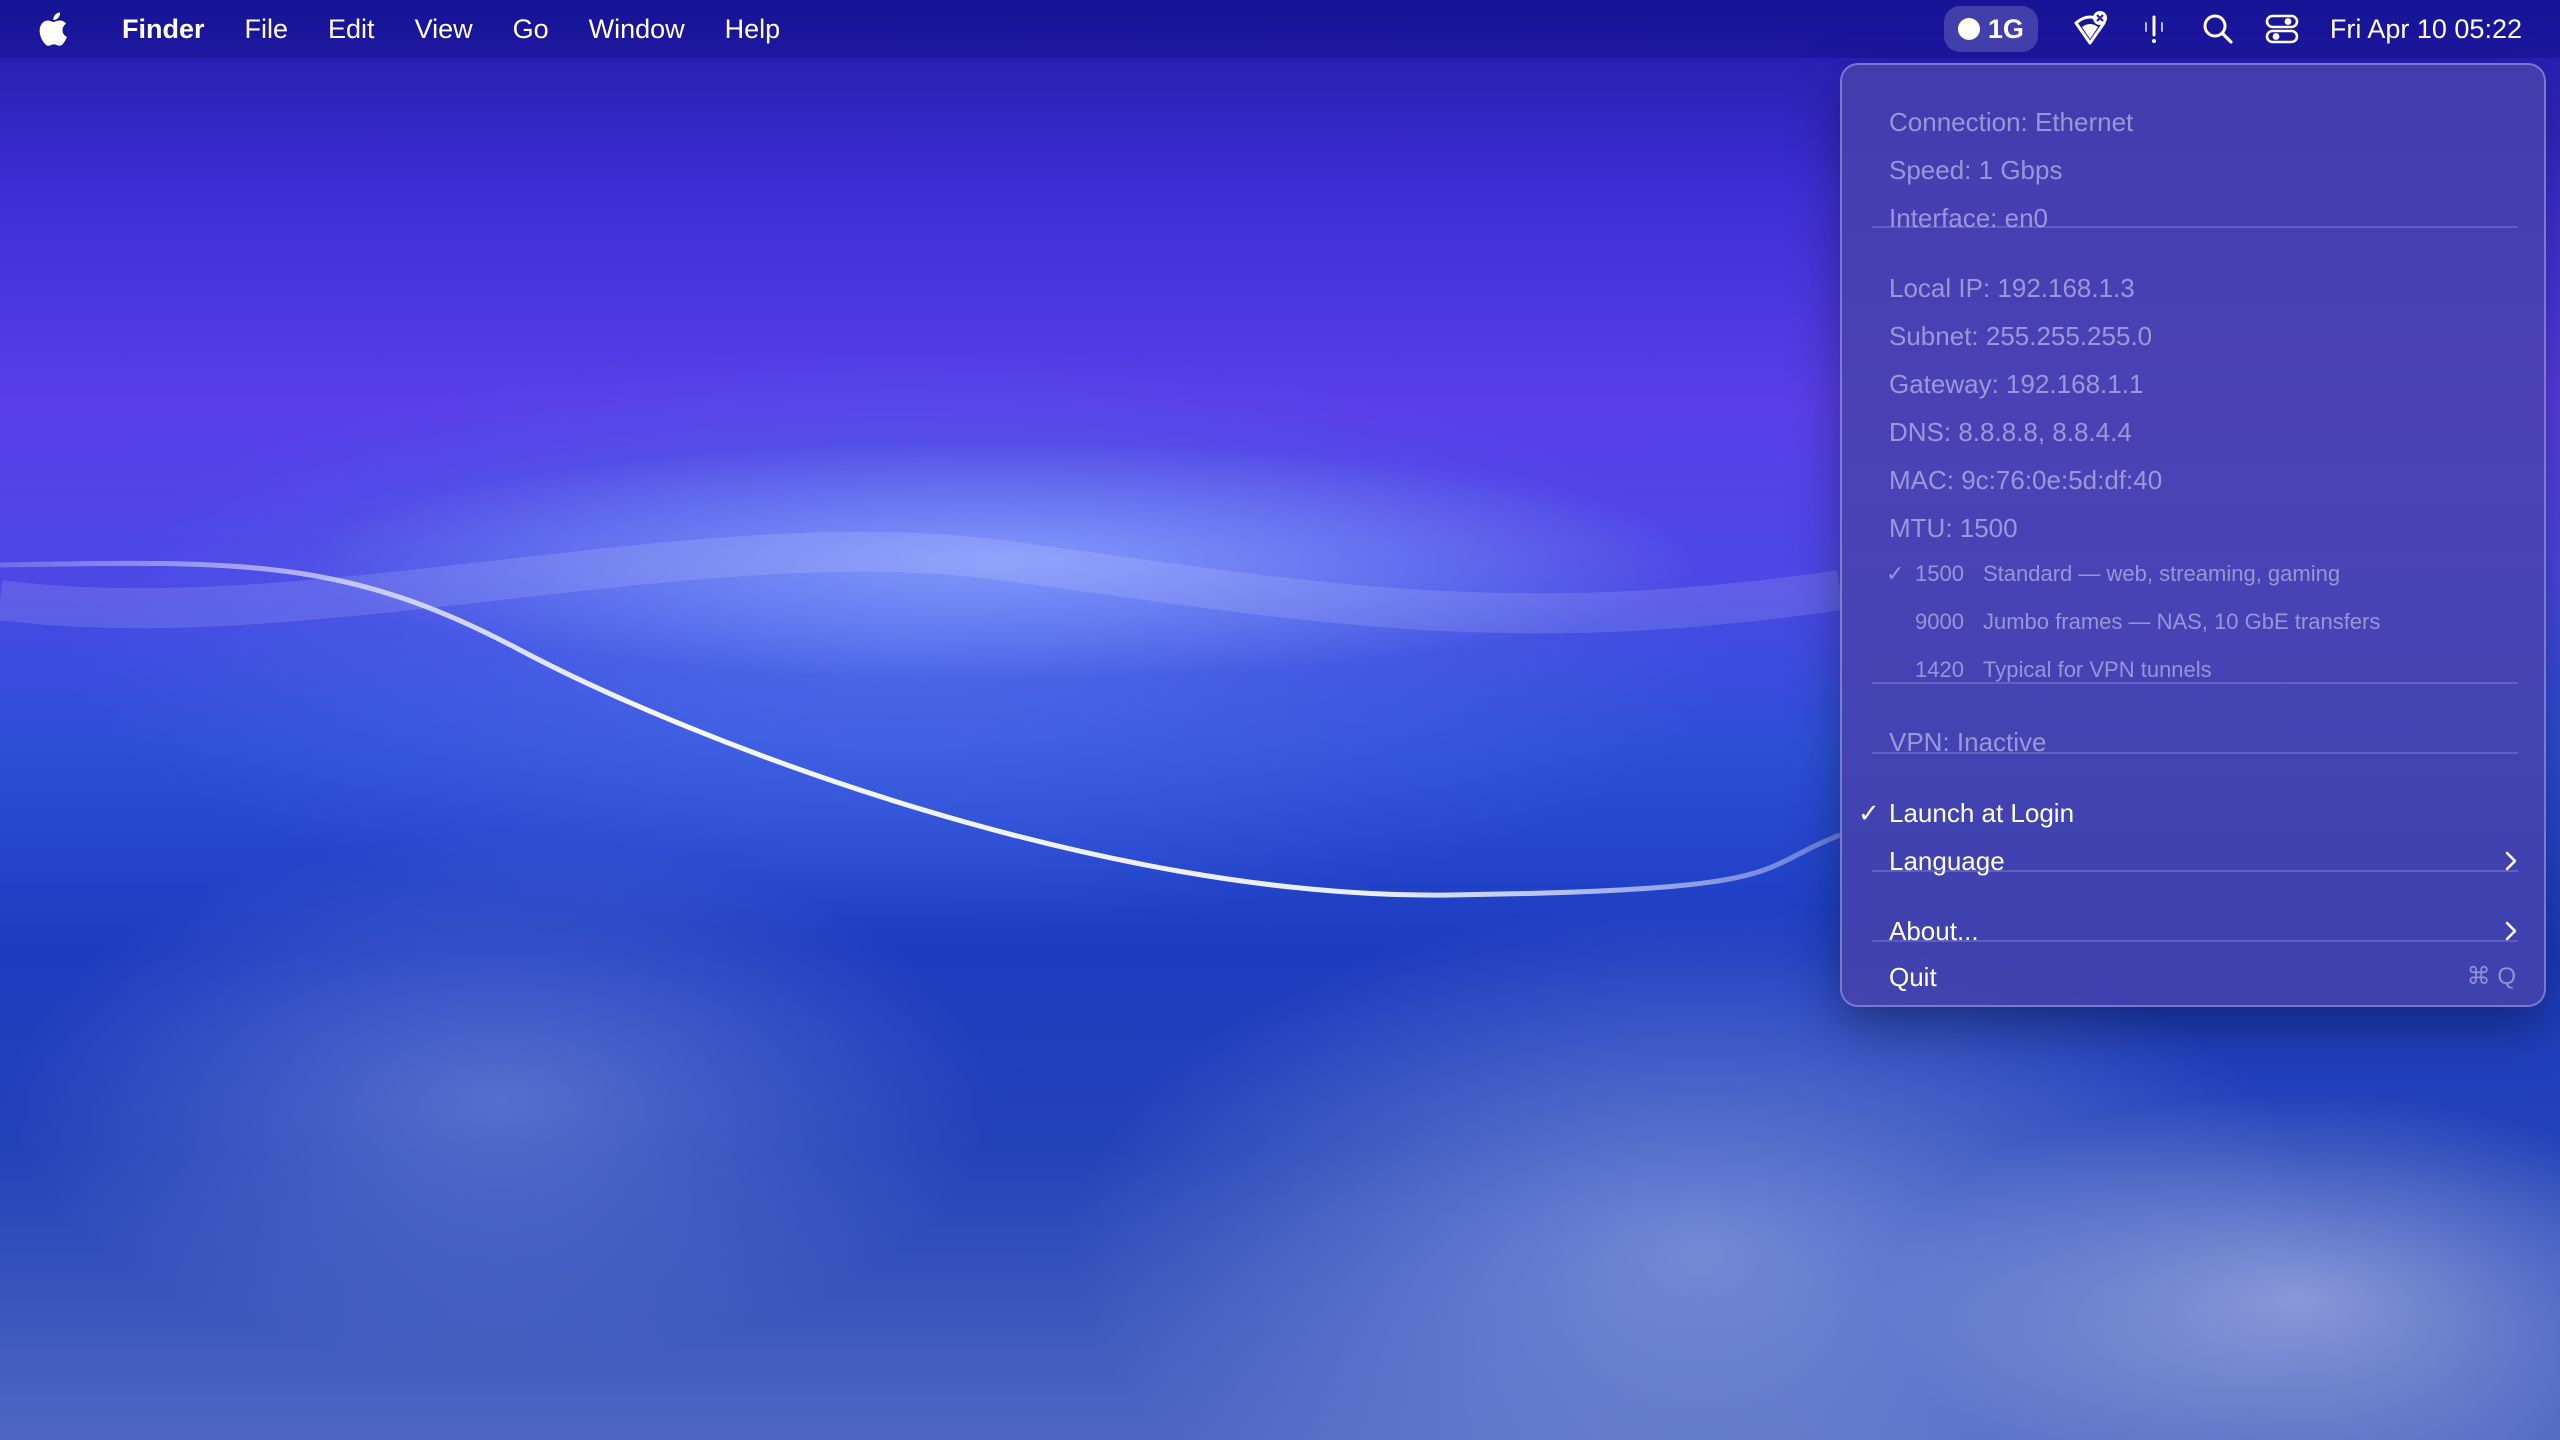 Image resolution: width=2560 pixels, height=1440 pixels. What do you see at coordinates (1953, 528) in the screenshot?
I see `mtu-info: MTU: 1500` at bounding box center [1953, 528].